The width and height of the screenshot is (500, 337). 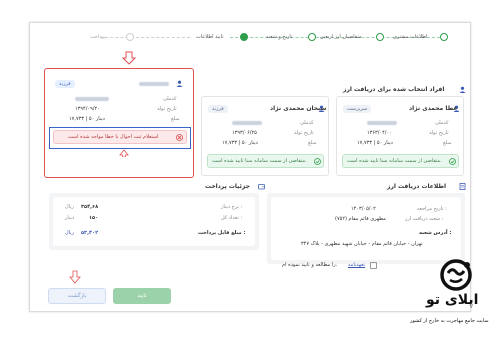 I want to click on step-label-applicants: متقاضیان ارز اربعین, so click(x=341, y=37).